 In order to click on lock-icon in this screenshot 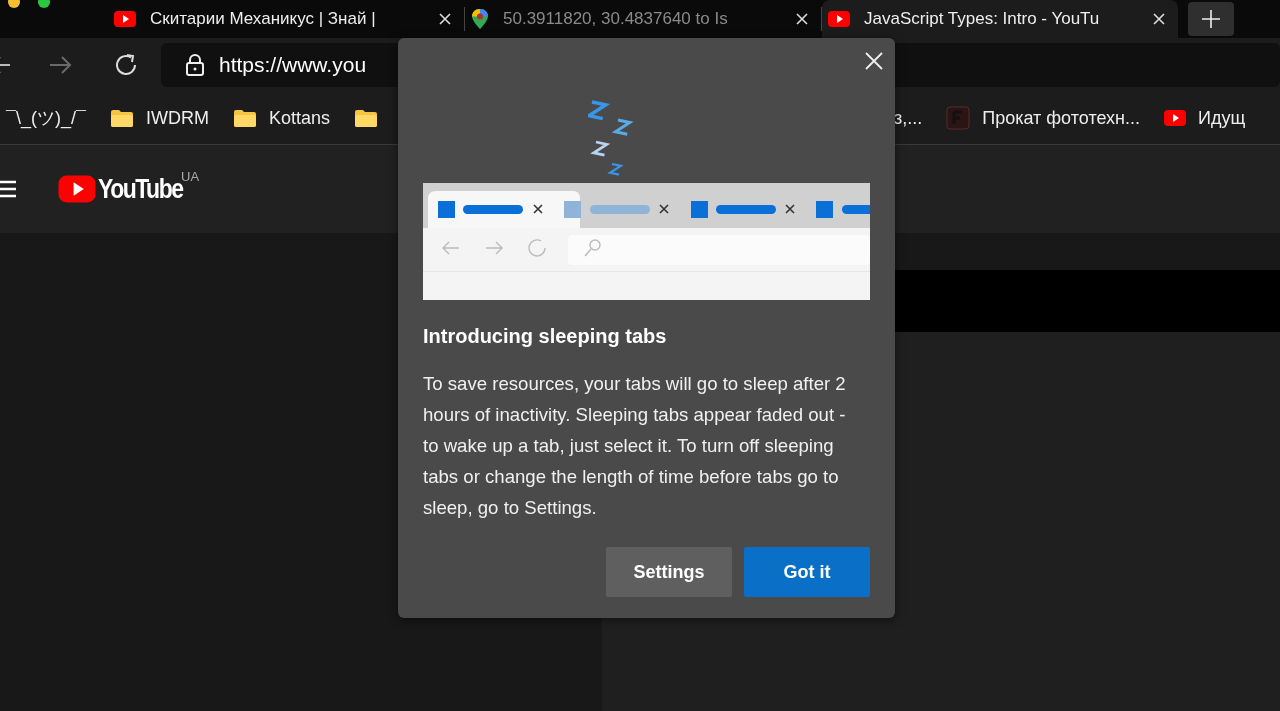, I will do `click(195, 65)`.